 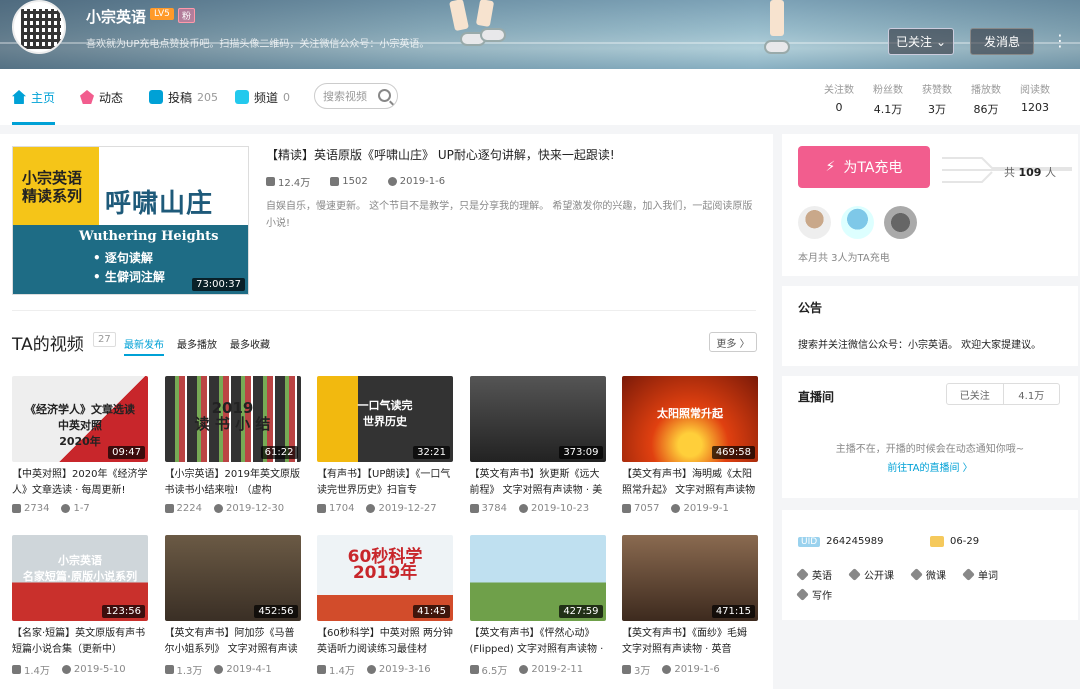 What do you see at coordinates (123, 611) in the screenshot?
I see `video-duration: 123:56` at bounding box center [123, 611].